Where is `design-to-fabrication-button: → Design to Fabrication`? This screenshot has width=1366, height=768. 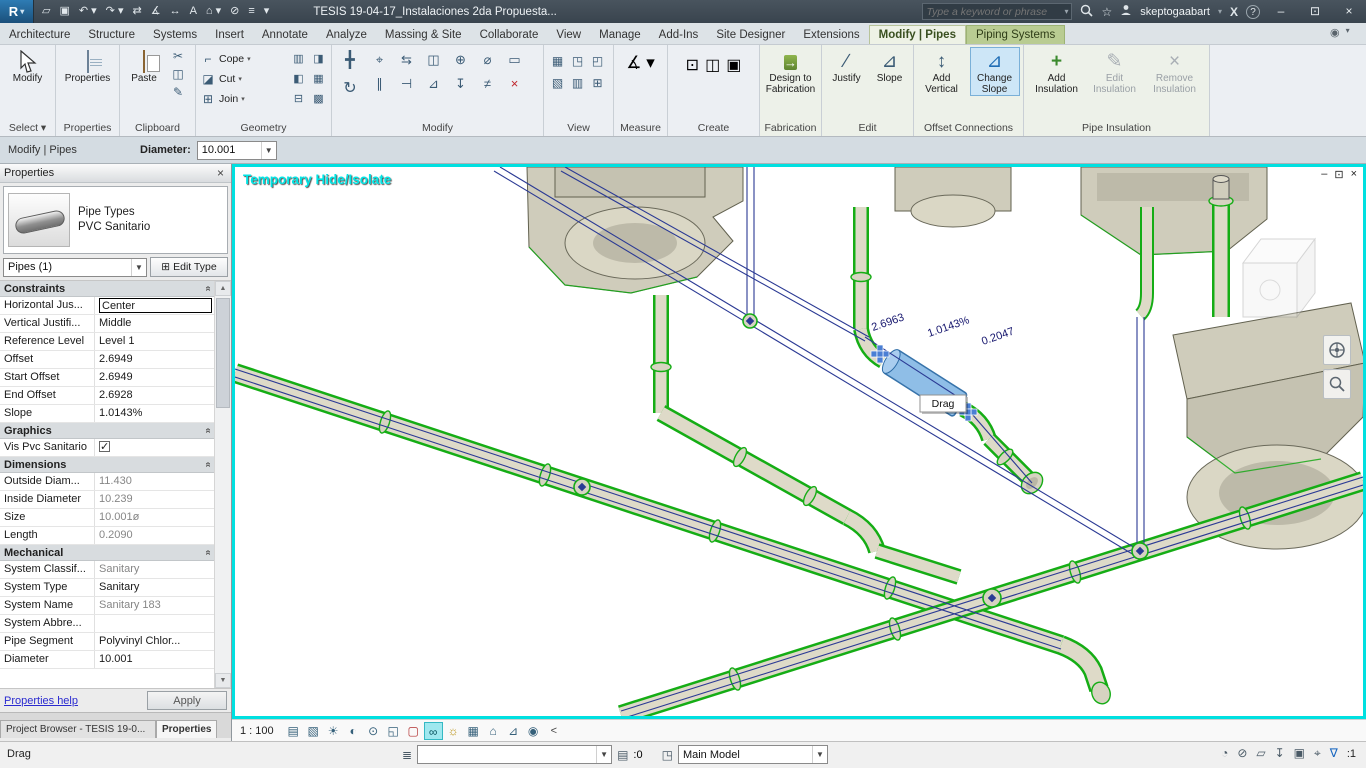
design-to-fabrication-button: → Design to Fabrication is located at coordinates (790, 71).